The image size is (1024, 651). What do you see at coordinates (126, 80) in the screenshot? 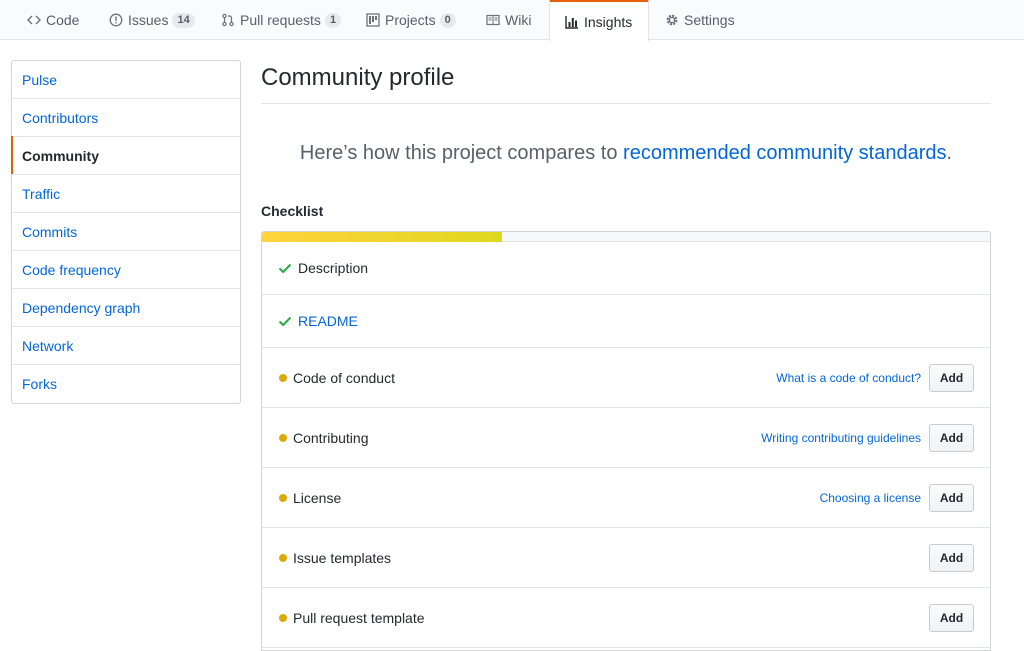
I see `menu-item-pulse: Pulse` at bounding box center [126, 80].